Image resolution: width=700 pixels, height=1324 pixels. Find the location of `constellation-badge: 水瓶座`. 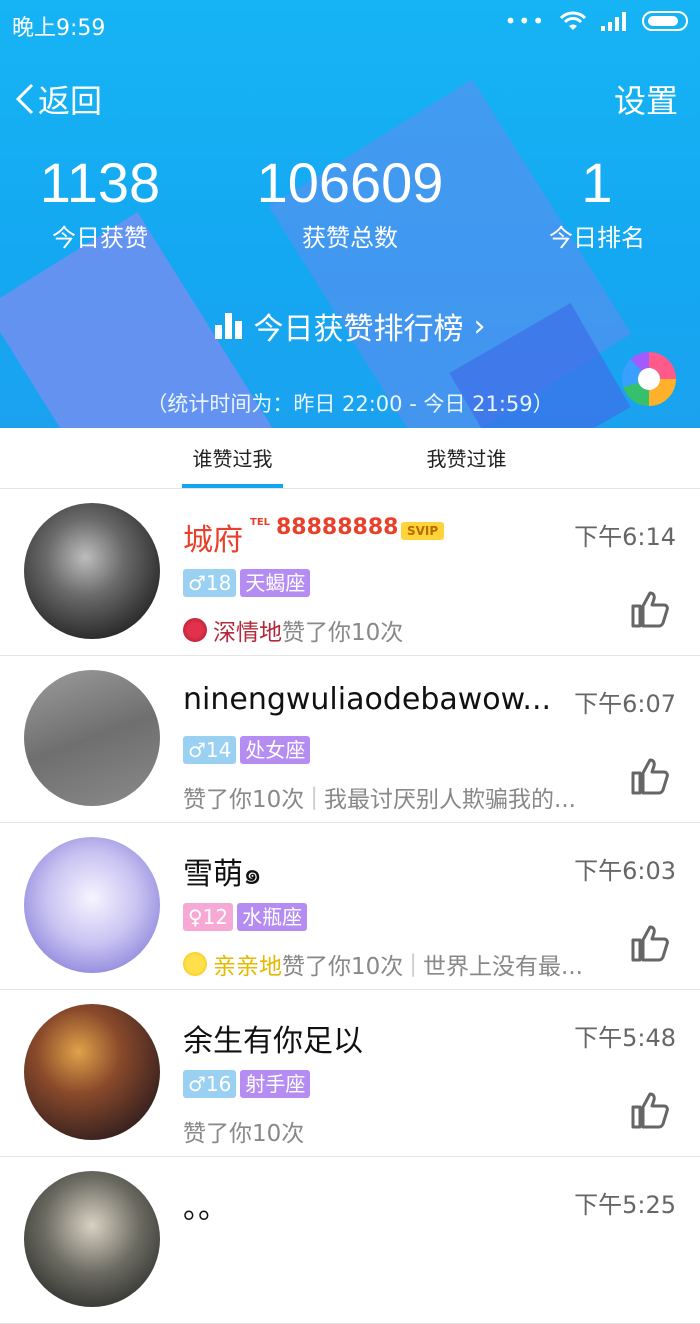

constellation-badge: 水瓶座 is located at coordinates (272, 917).